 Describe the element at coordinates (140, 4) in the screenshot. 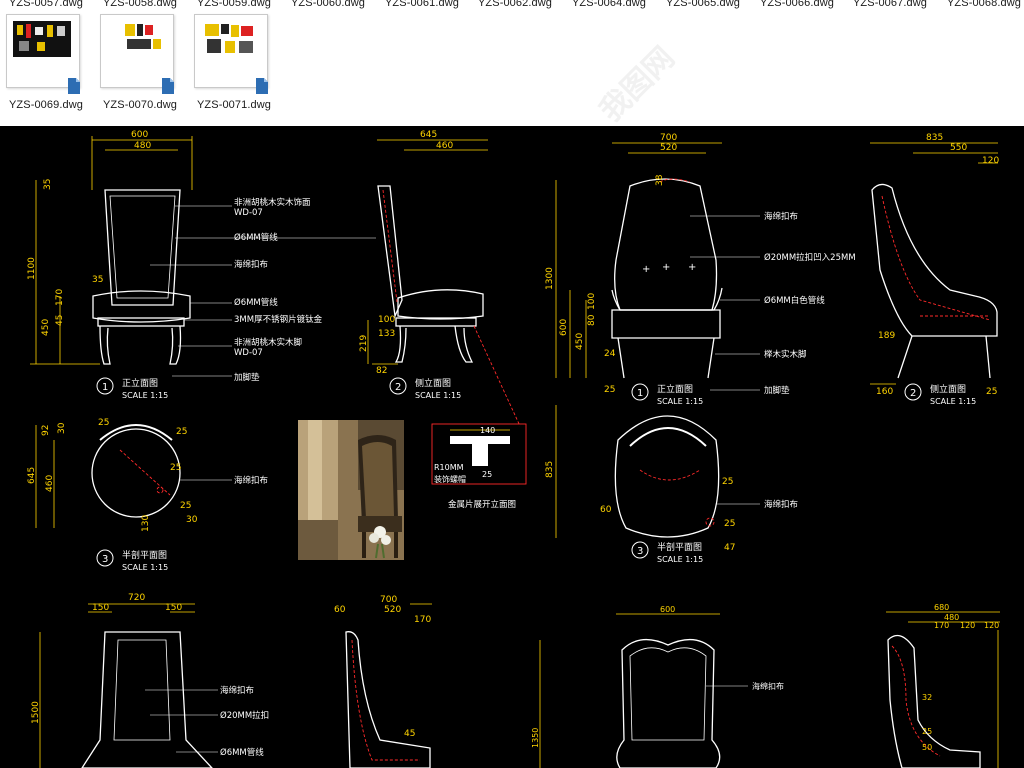

I see `file-name-label: YZS-0058.dwg` at that location.